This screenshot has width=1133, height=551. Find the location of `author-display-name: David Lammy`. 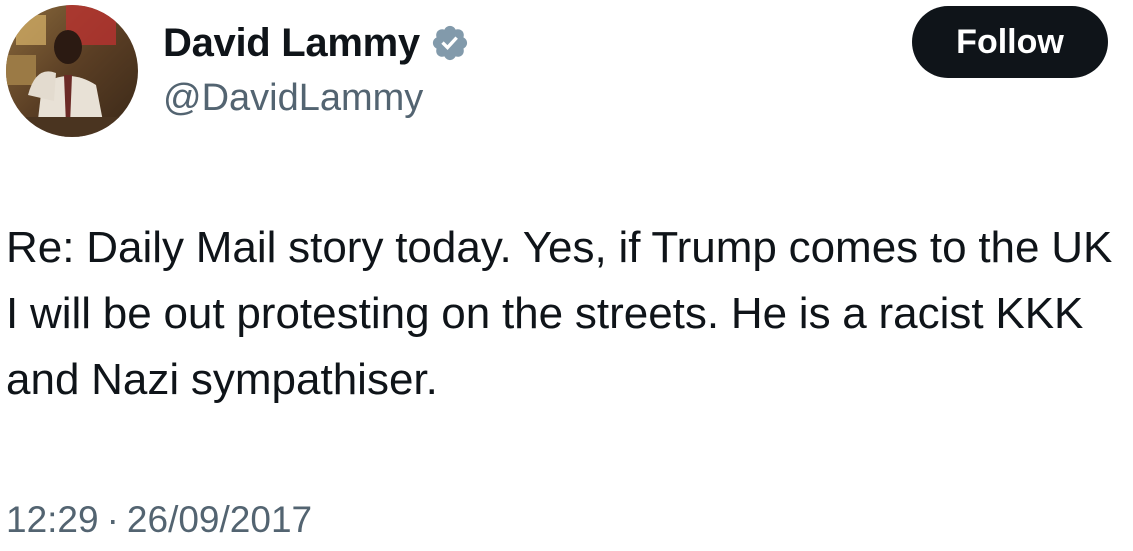

author-display-name: David Lammy is located at coordinates (291, 43).